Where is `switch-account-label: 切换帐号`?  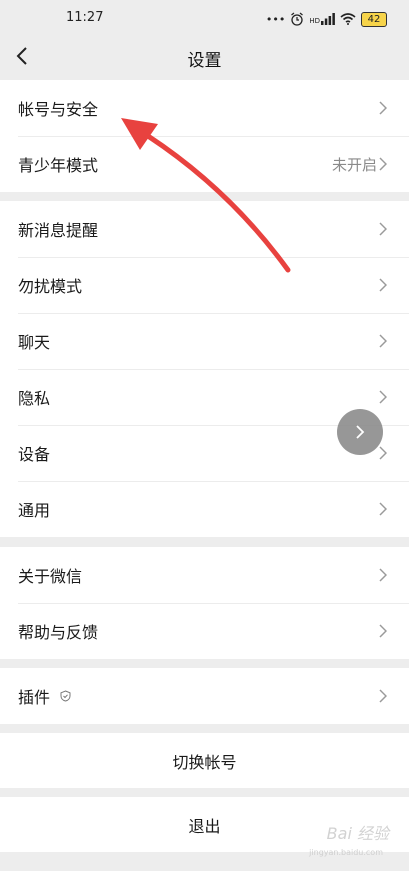 switch-account-label: 切换帐号 is located at coordinates (204, 762).